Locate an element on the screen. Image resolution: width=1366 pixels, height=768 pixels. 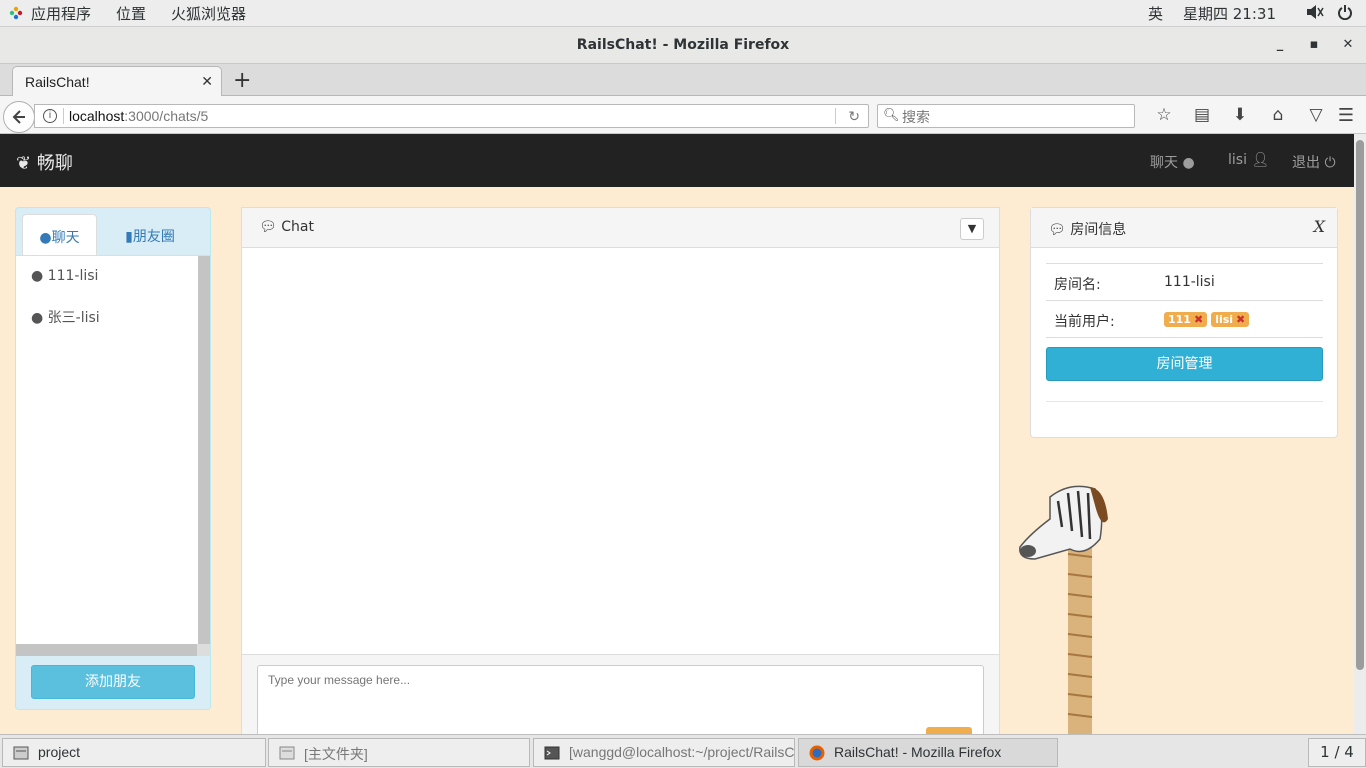
firefox-menu: 火狐浏览器 is located at coordinates (208, 13).